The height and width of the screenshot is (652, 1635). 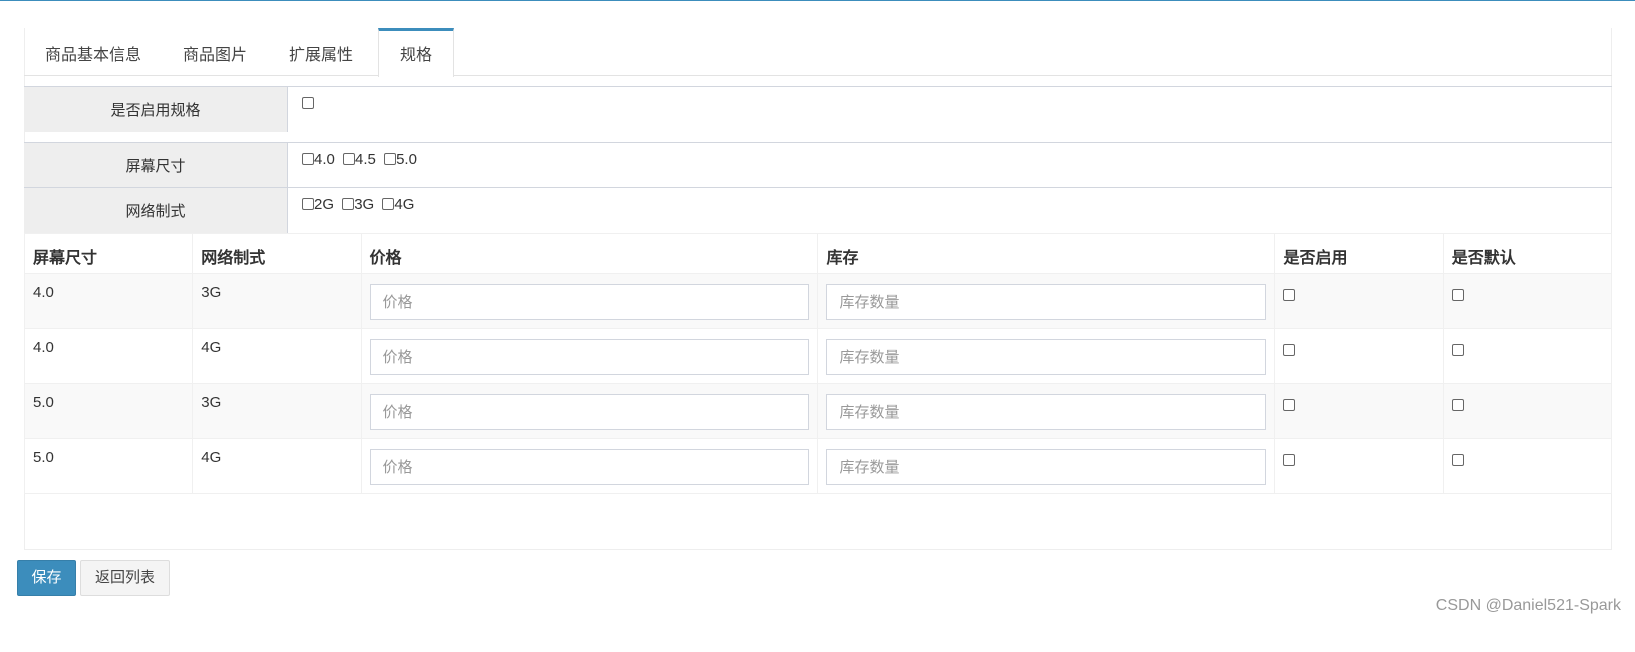 What do you see at coordinates (324, 204) in the screenshot?
I see `option-label: 2G` at bounding box center [324, 204].